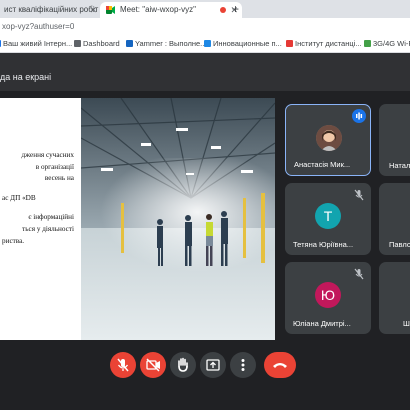 The image size is (410, 410). I want to click on bottom-strip, so click(205, 400).